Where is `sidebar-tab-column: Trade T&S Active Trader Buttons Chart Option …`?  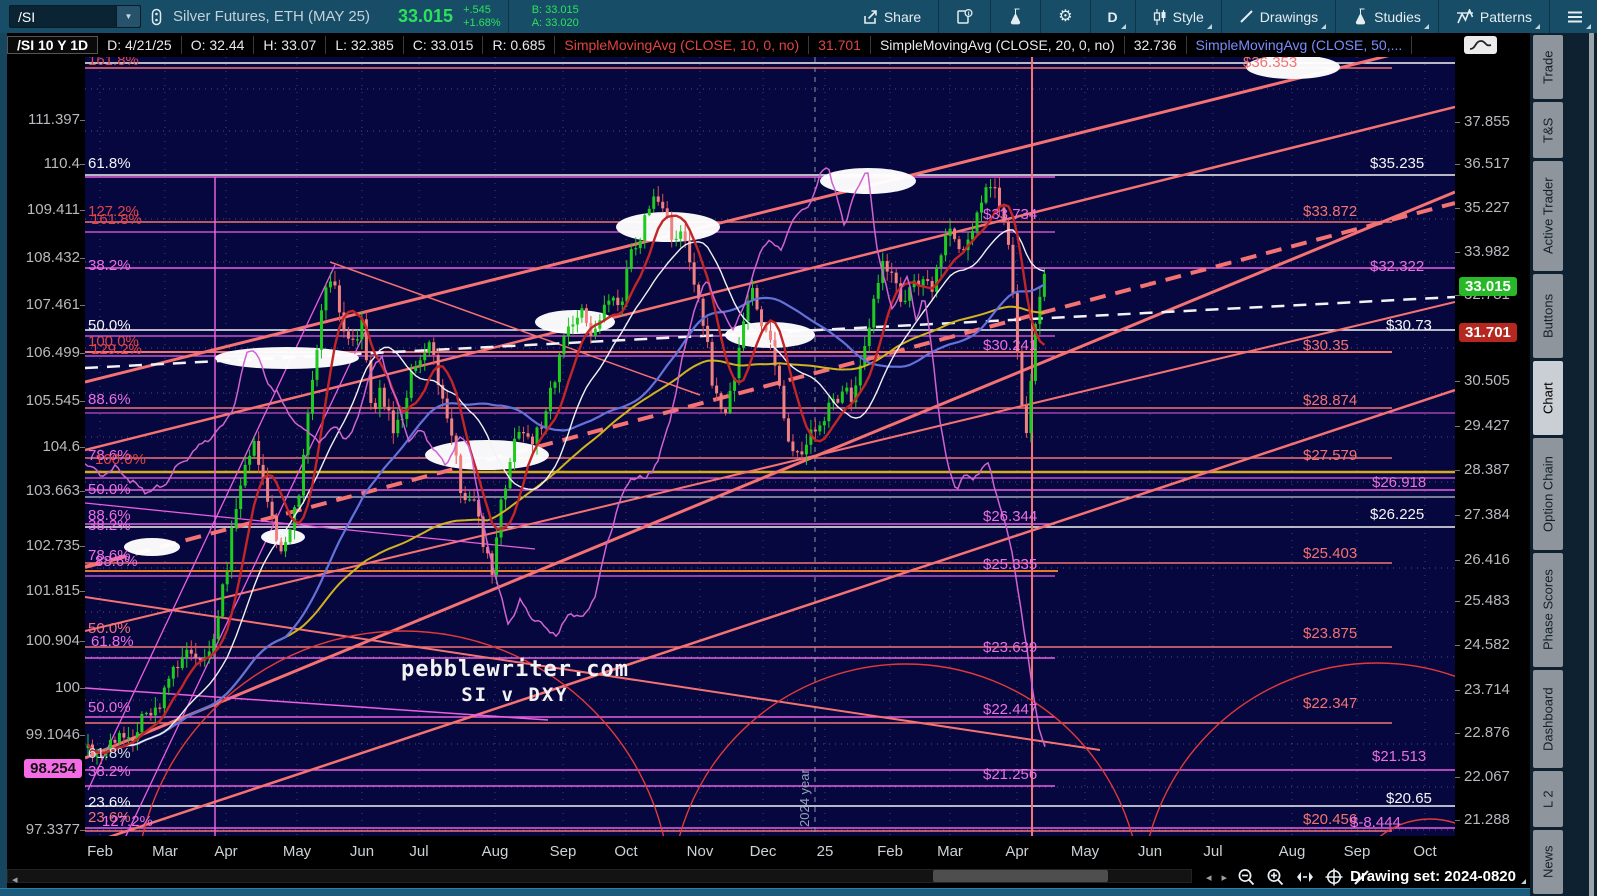
sidebar-tab-column: Trade T&S Active Trader Buttons Chart Option … is located at coordinates (1548, 465).